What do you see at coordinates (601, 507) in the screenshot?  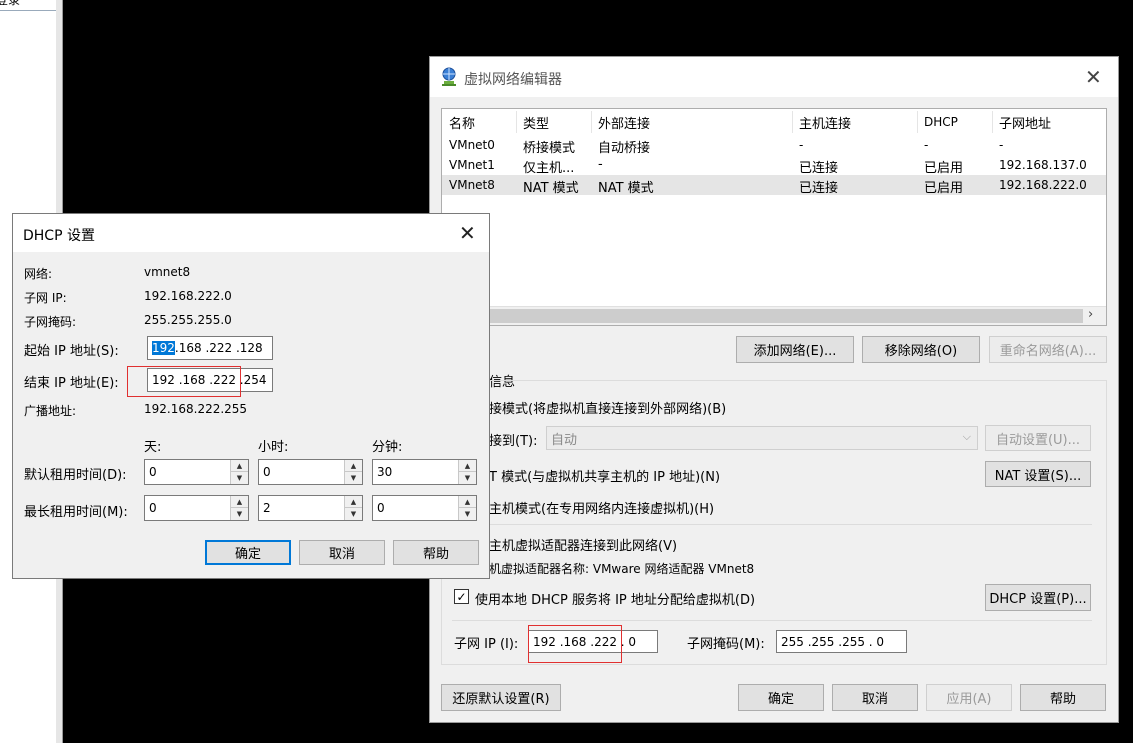 I see `host-only-radio-label: 主机模式(在专用网络内连接虚拟机)(H)` at bounding box center [601, 507].